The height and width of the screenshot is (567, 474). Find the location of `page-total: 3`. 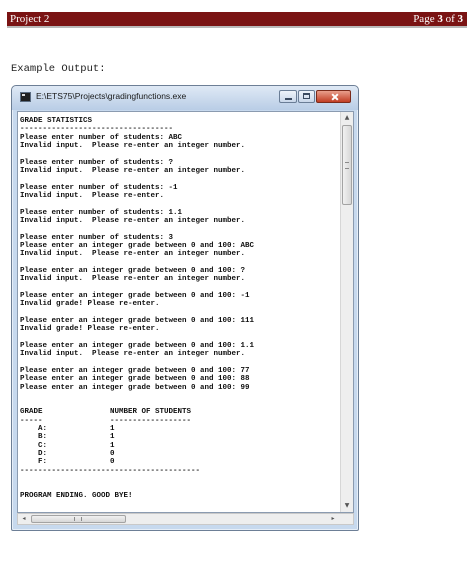

page-total: 3 is located at coordinates (460, 19).